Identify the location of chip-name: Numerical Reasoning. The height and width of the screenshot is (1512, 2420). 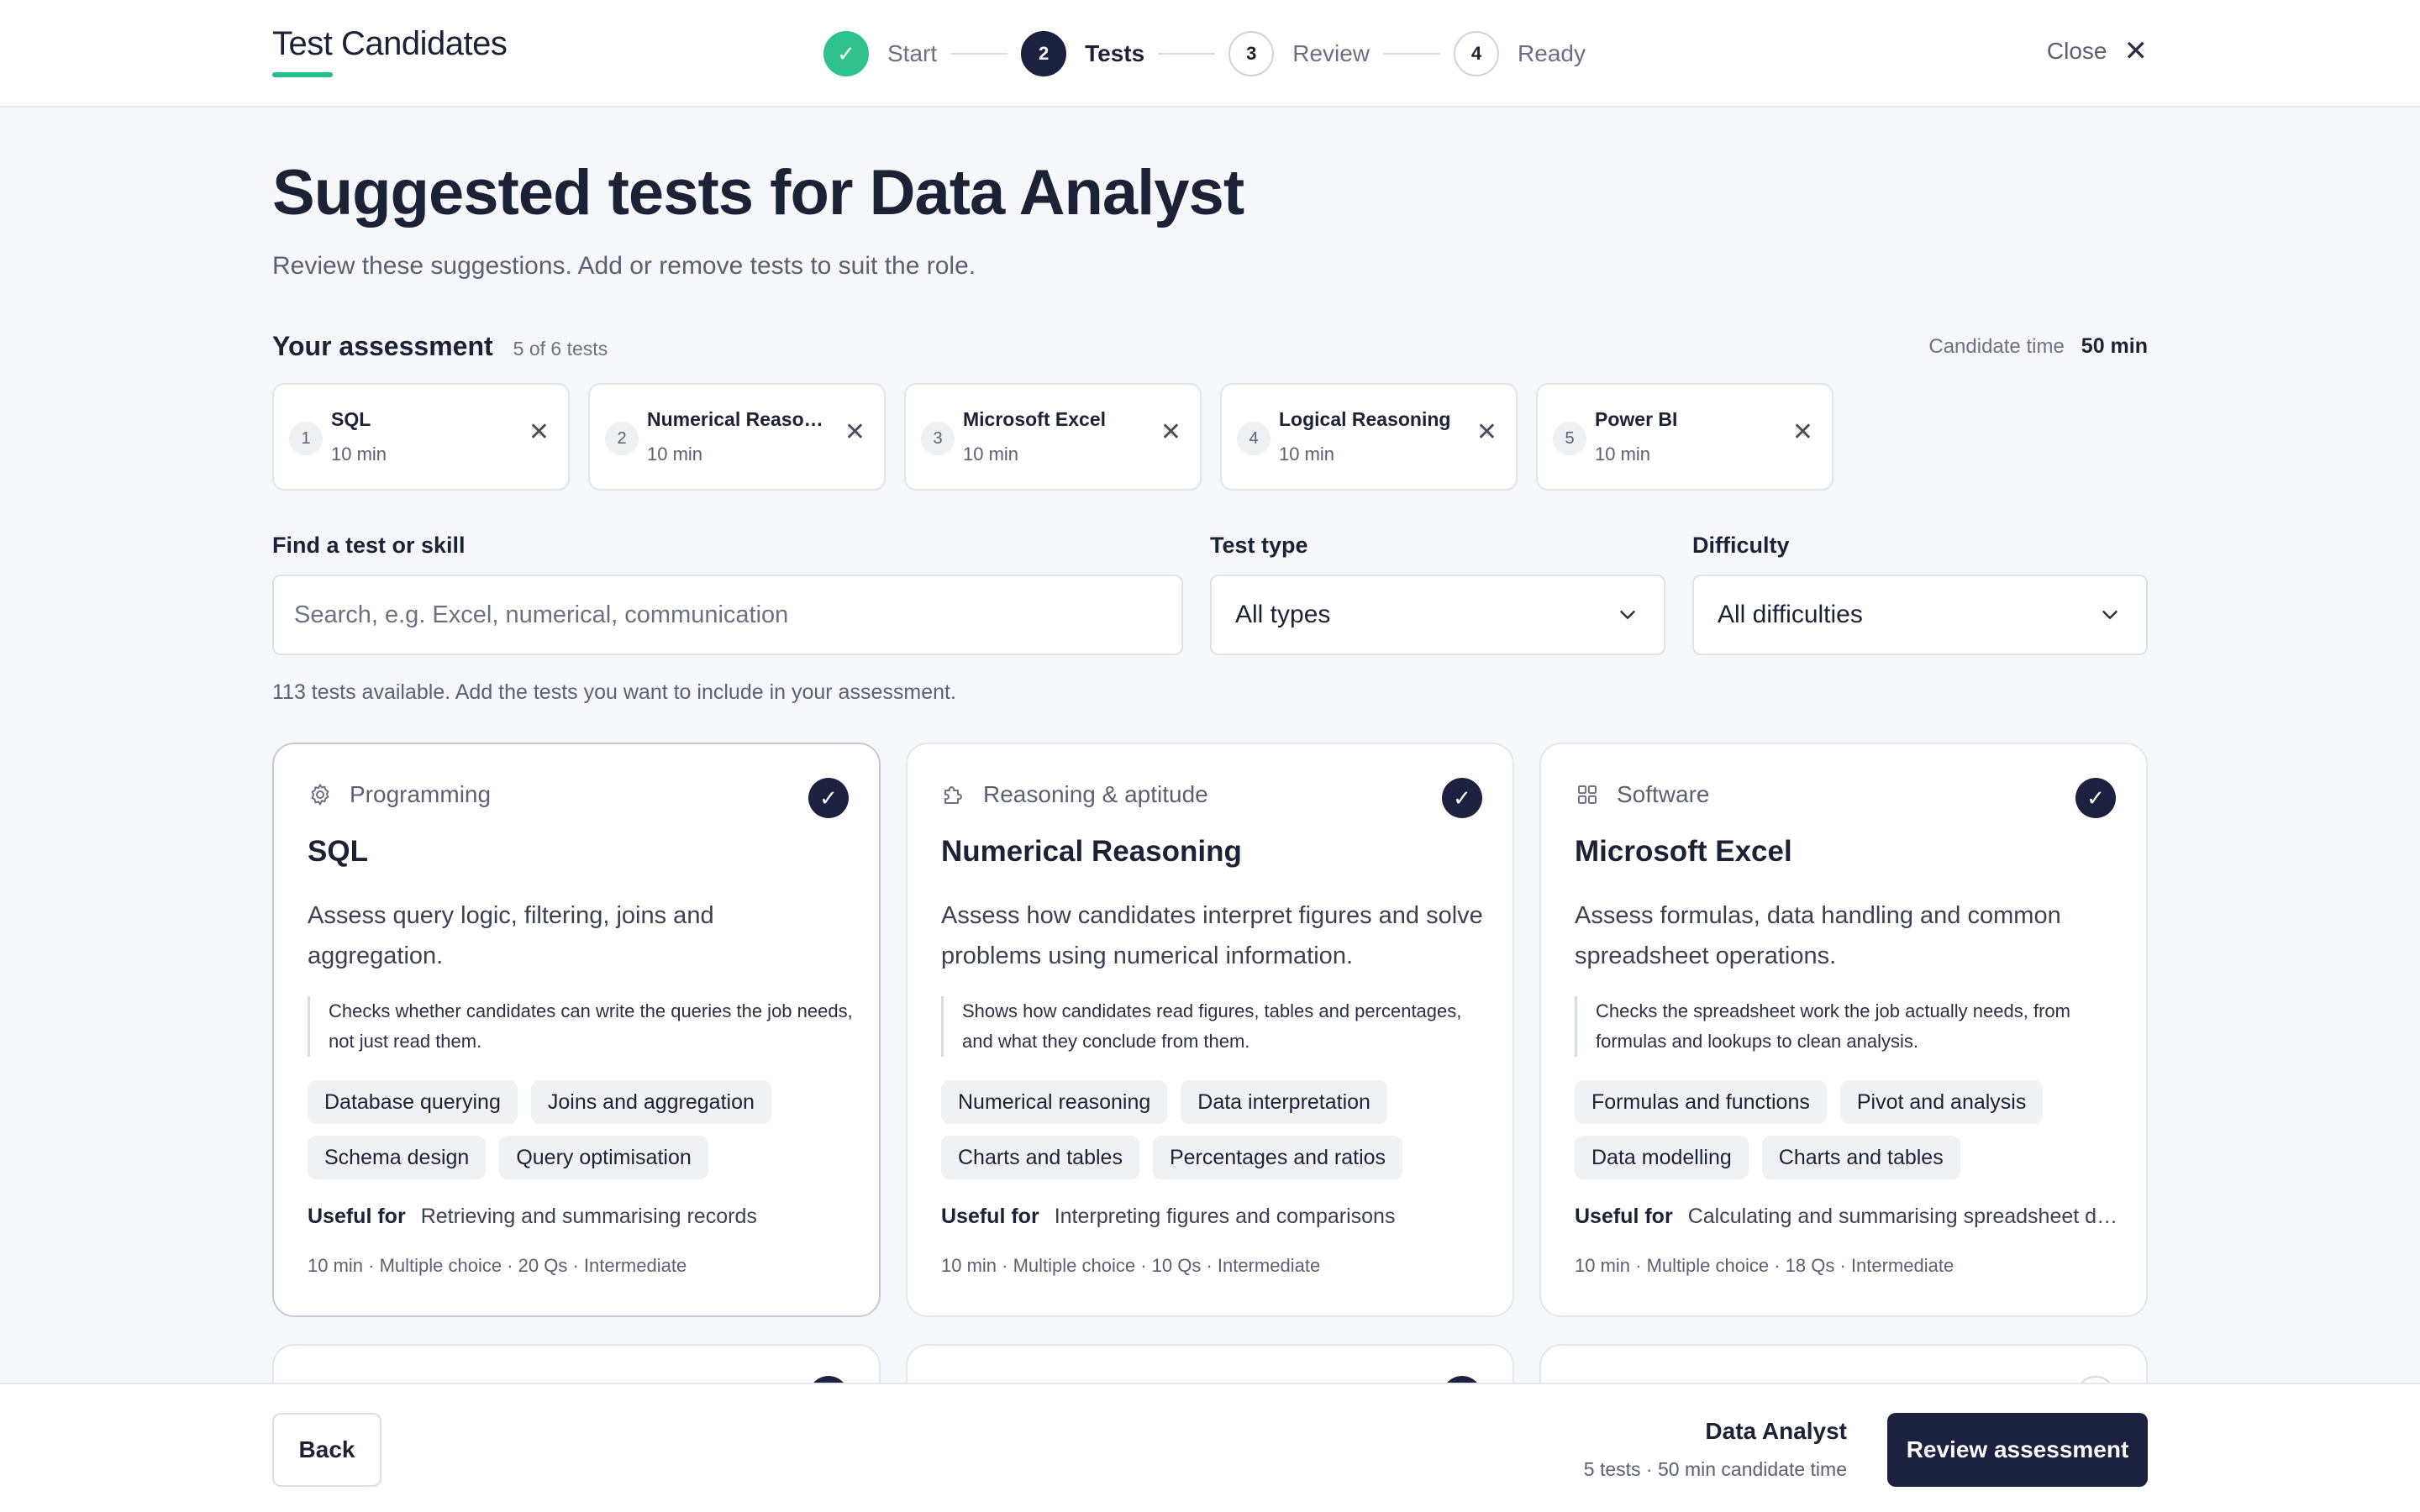
(735, 419).